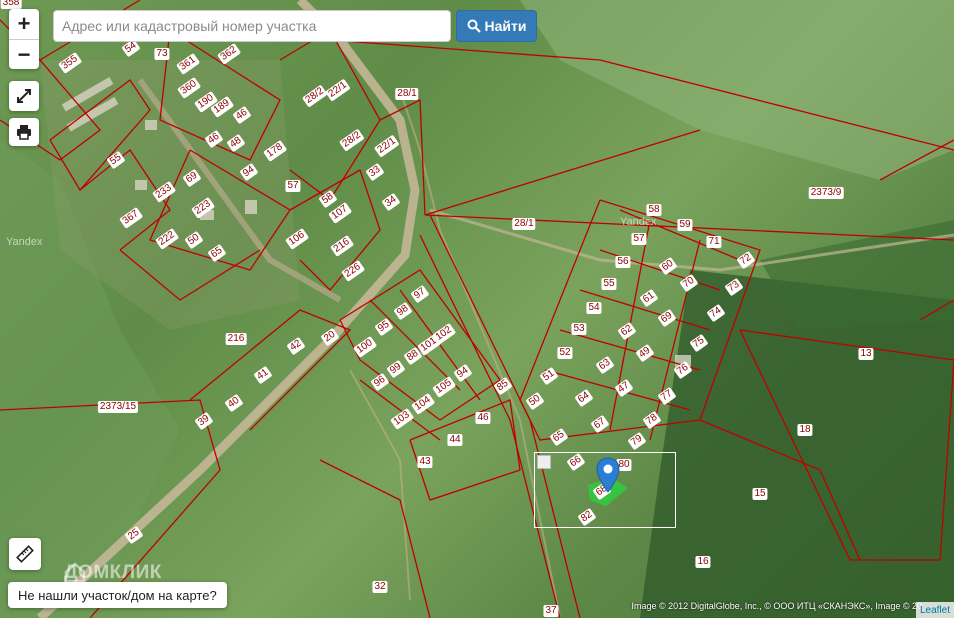  Describe the element at coordinates (252, 26) in the screenshot. I see `search-input` at that location.